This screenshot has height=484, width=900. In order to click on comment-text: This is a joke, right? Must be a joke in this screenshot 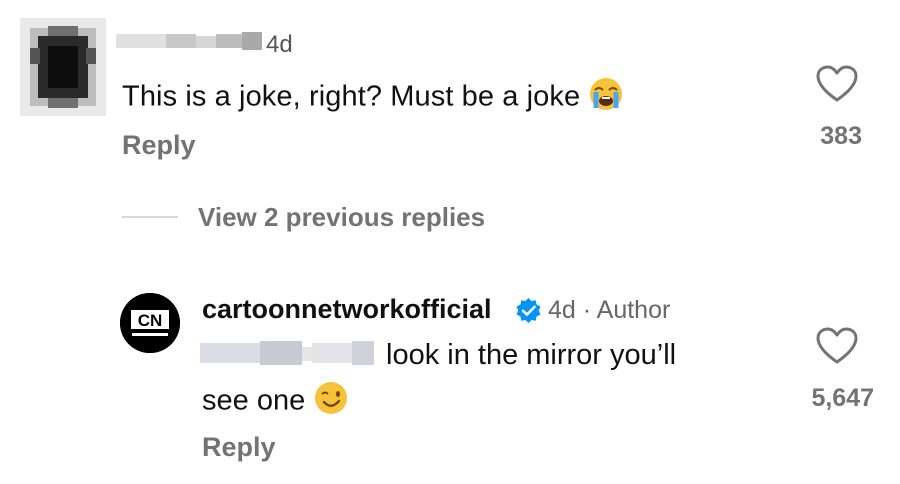, I will do `click(373, 98)`.